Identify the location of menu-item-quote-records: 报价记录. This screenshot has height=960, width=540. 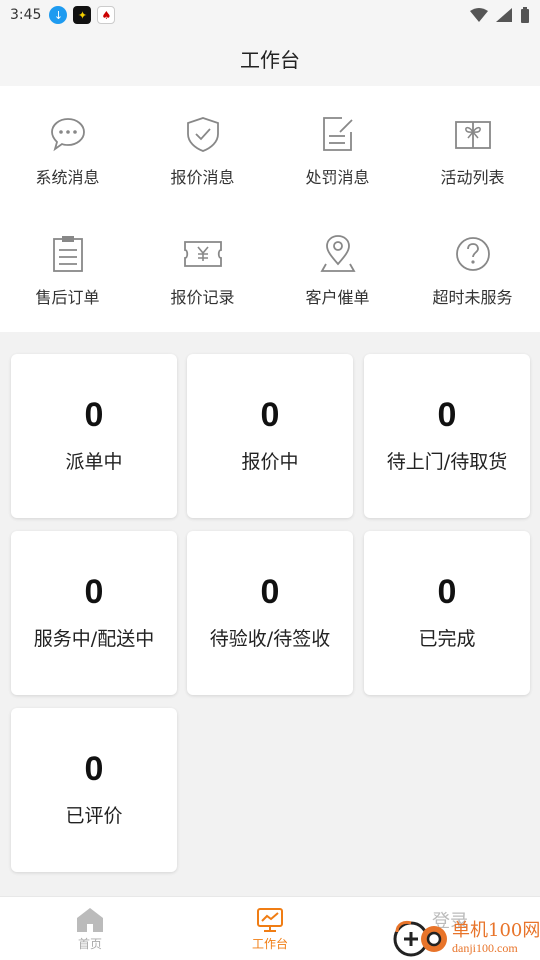
(202, 266).